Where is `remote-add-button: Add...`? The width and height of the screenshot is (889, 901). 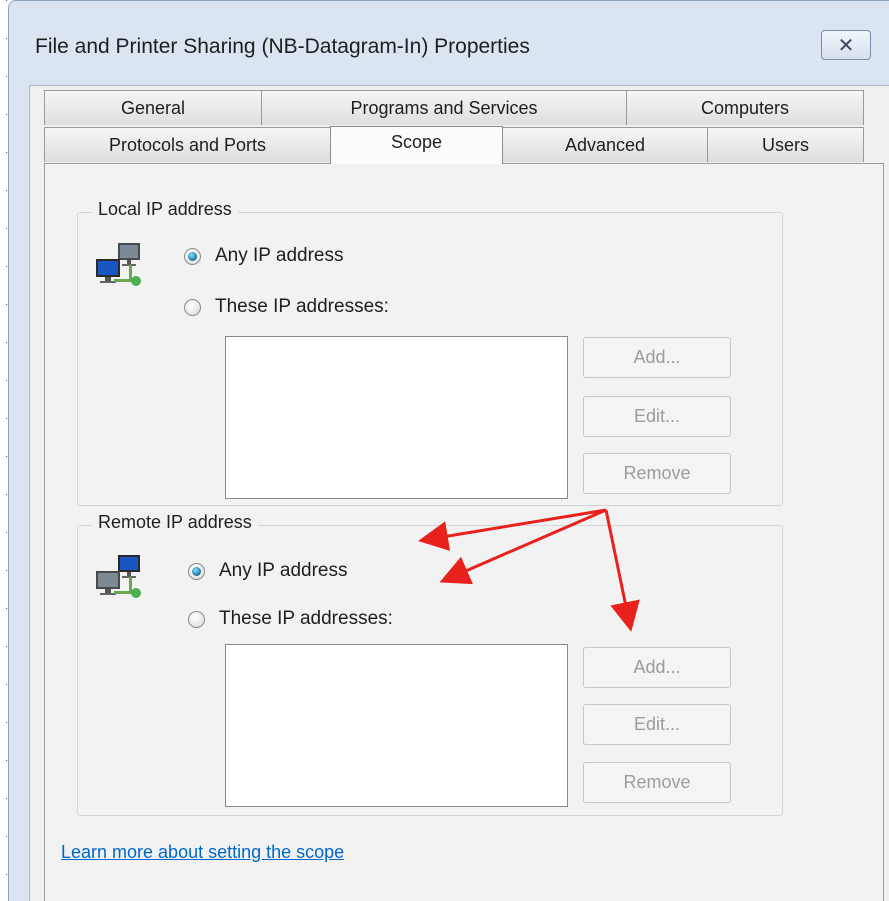
remote-add-button: Add... is located at coordinates (657, 667).